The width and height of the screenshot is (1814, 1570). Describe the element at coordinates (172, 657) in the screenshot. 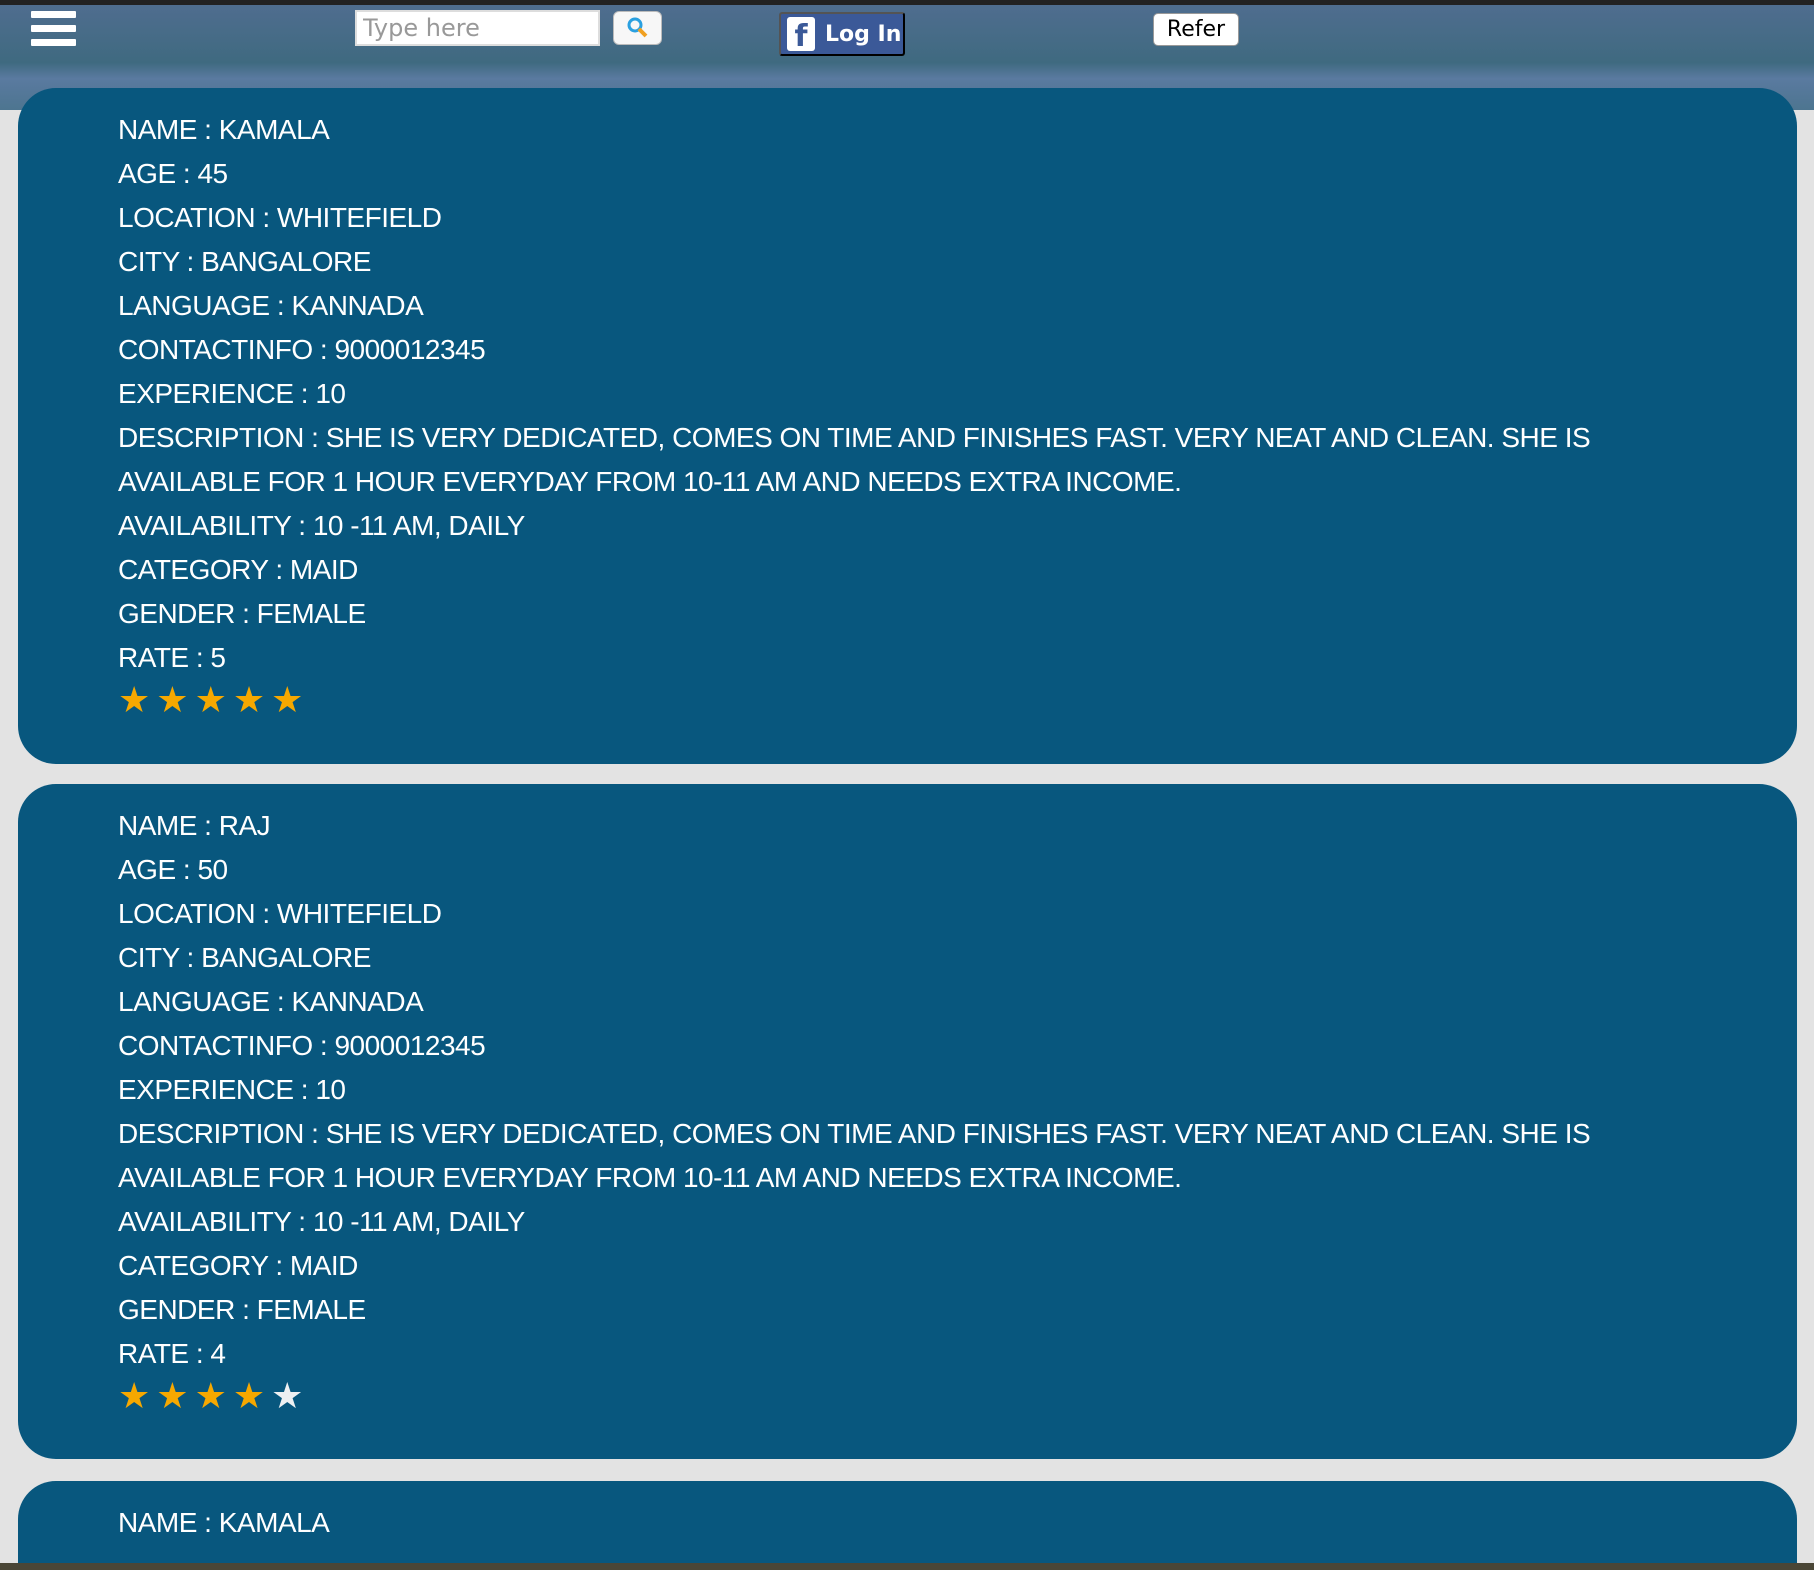

I see `worker-field: RATE : 5` at that location.